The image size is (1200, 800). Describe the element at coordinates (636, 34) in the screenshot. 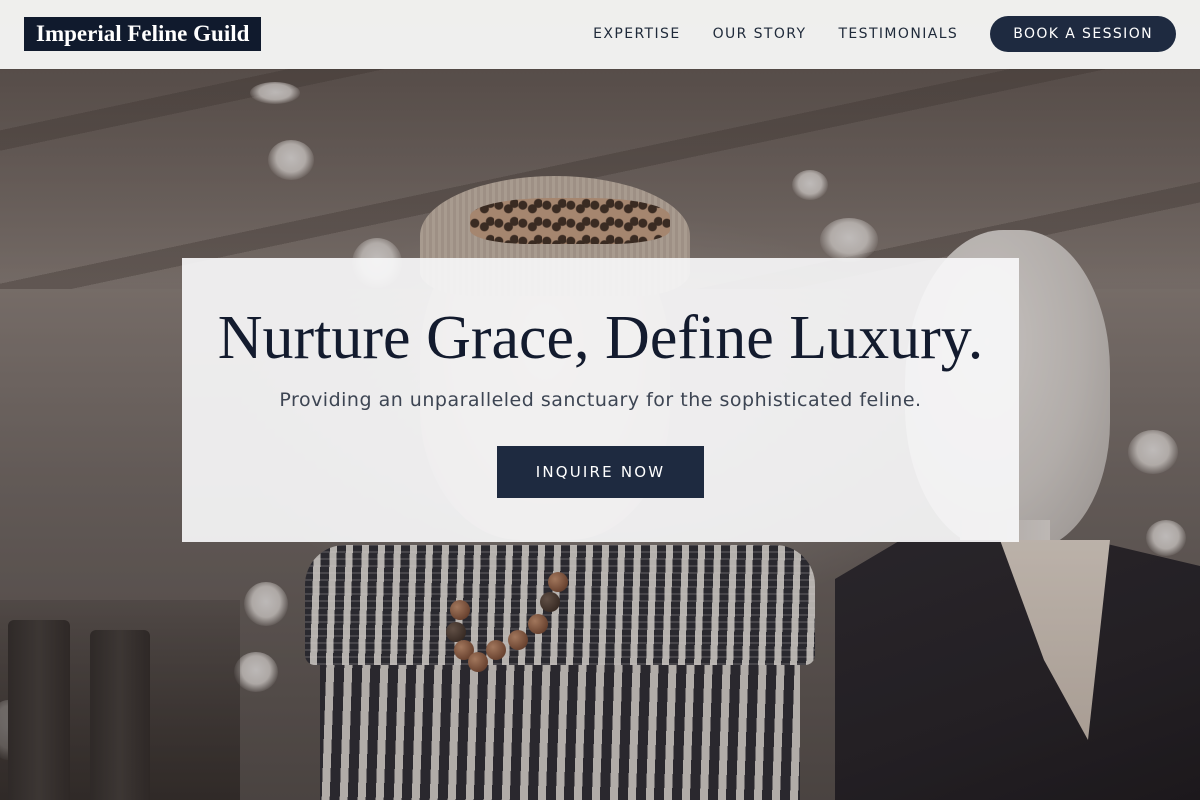

I see `nav-link-expertise: EXPERTISE` at that location.